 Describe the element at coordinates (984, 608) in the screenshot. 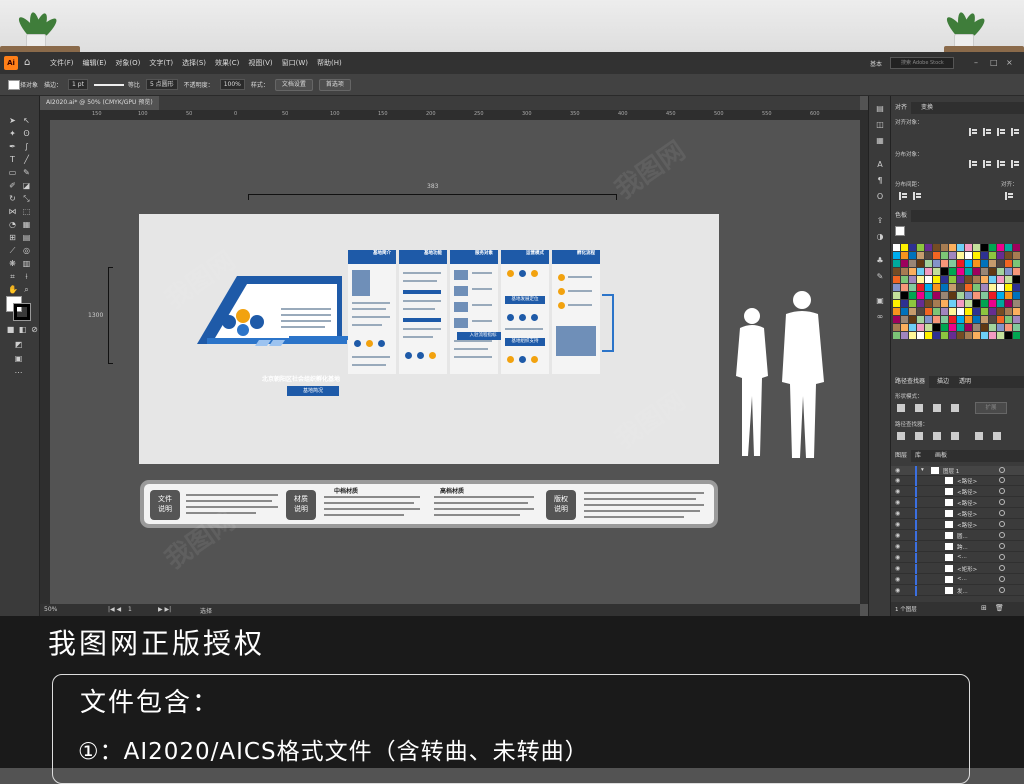

I see `new-layer-icon: ⊞` at that location.